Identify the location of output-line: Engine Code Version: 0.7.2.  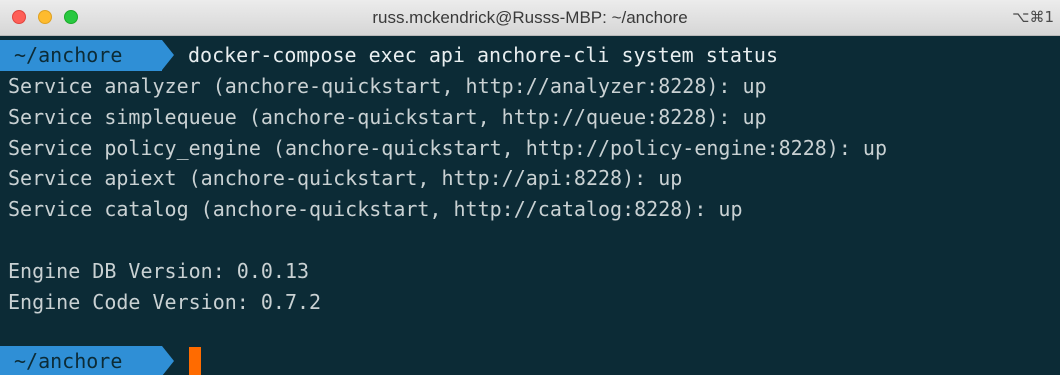
(165, 302).